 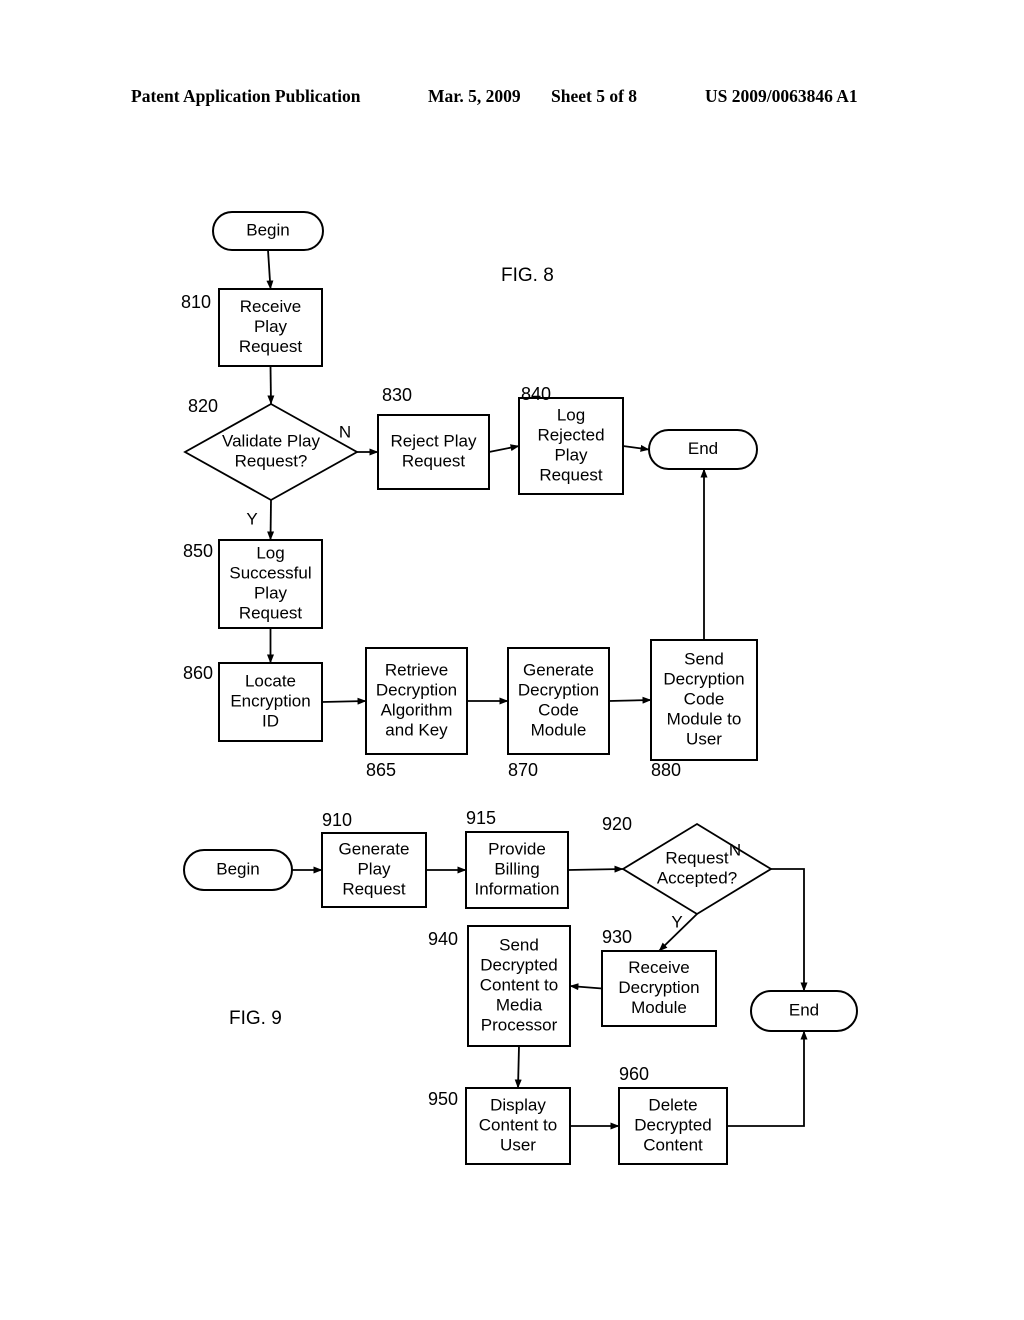 I want to click on node-label-line: and Key, so click(x=416, y=729).